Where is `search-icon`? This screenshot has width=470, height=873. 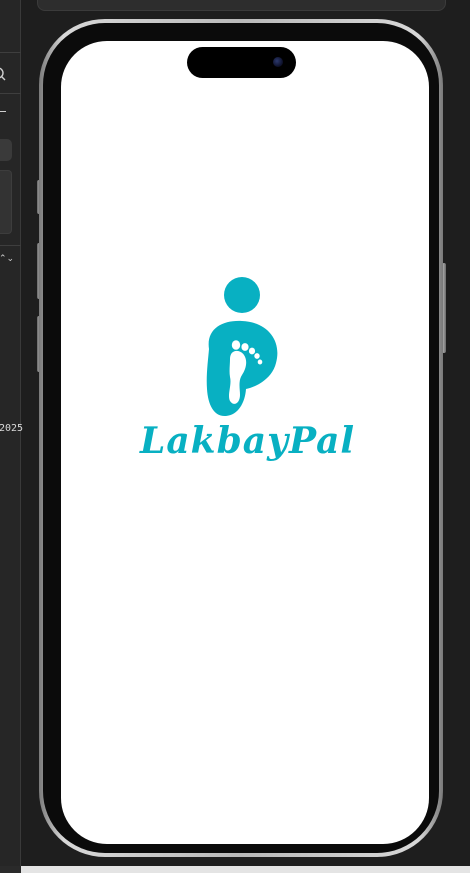
search-icon is located at coordinates (3, 73).